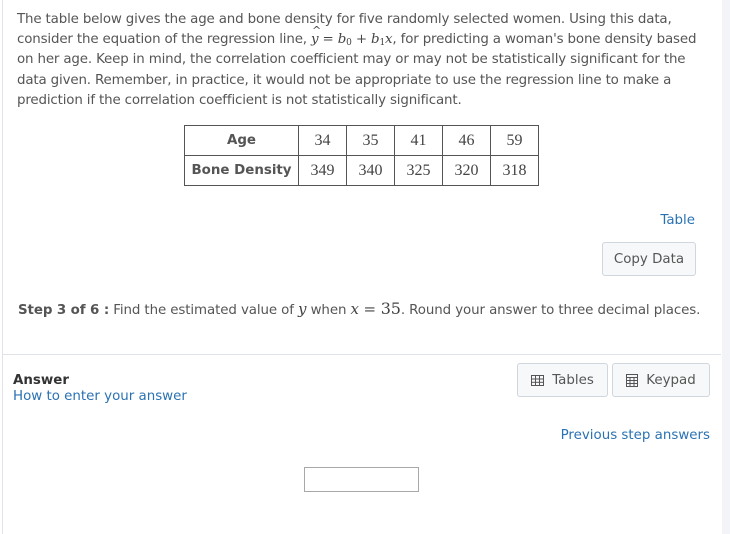  What do you see at coordinates (418, 170) in the screenshot?
I see `table-cell: 325` at bounding box center [418, 170].